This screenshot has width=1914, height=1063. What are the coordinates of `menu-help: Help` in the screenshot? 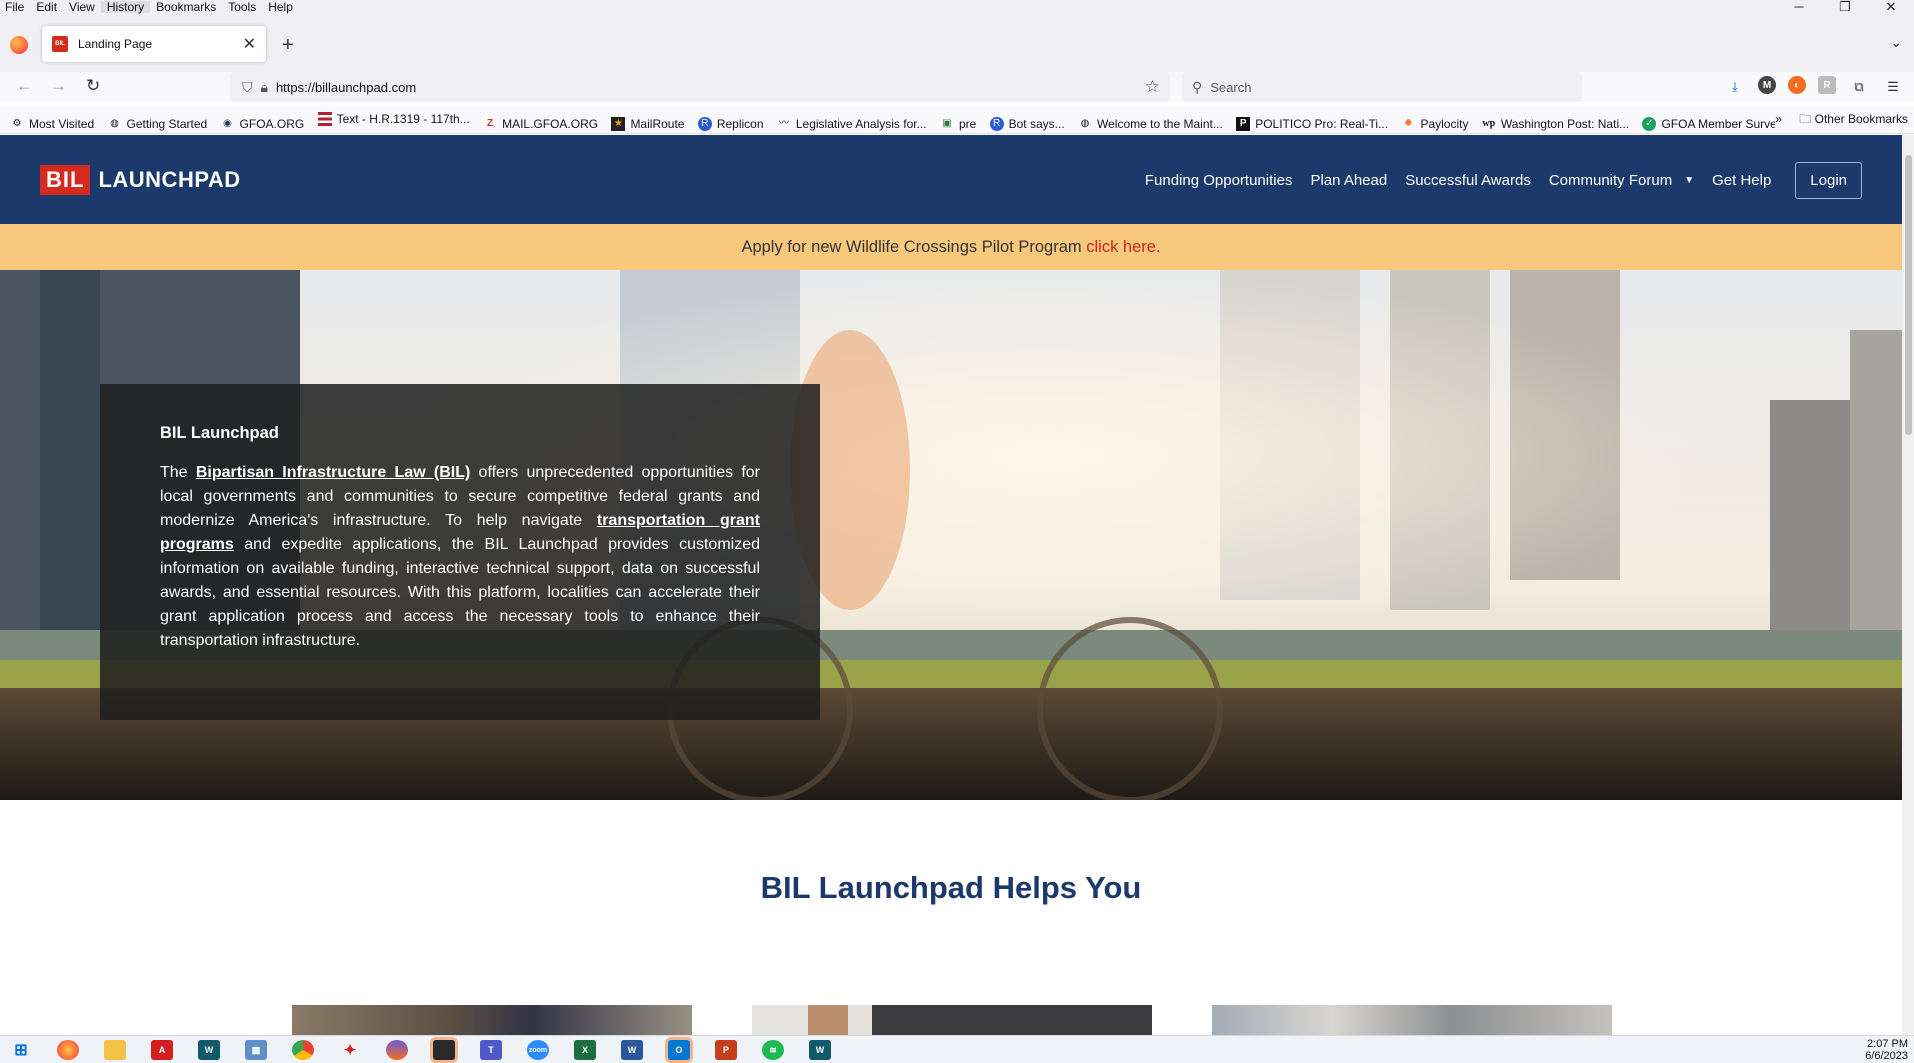 It's located at (280, 7).